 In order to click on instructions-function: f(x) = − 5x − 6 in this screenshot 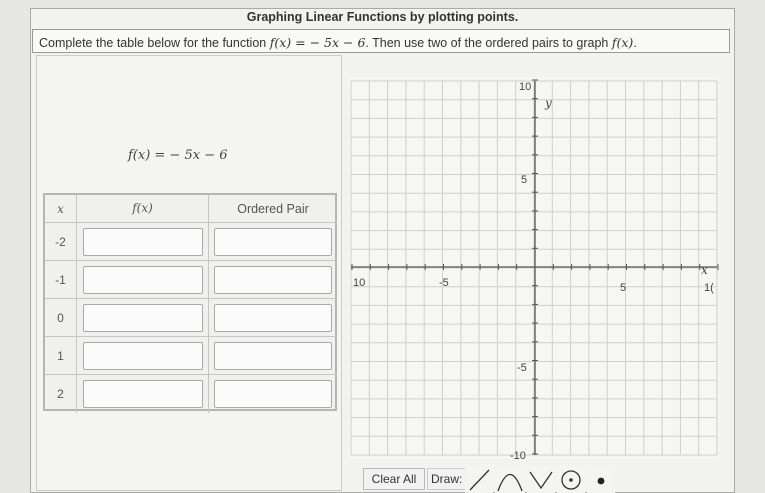, I will do `click(317, 42)`.